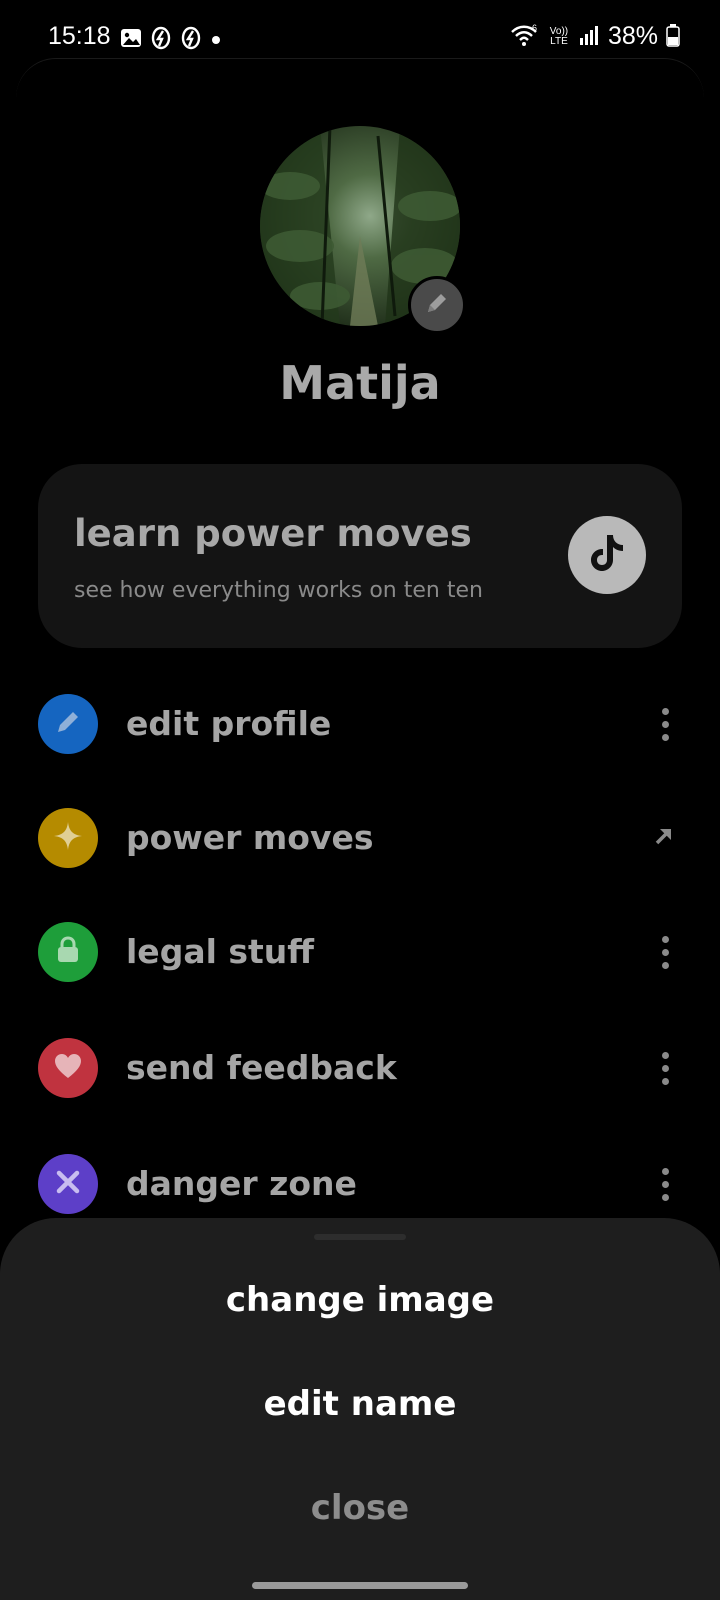  I want to click on signal-icon, so click(589, 37).